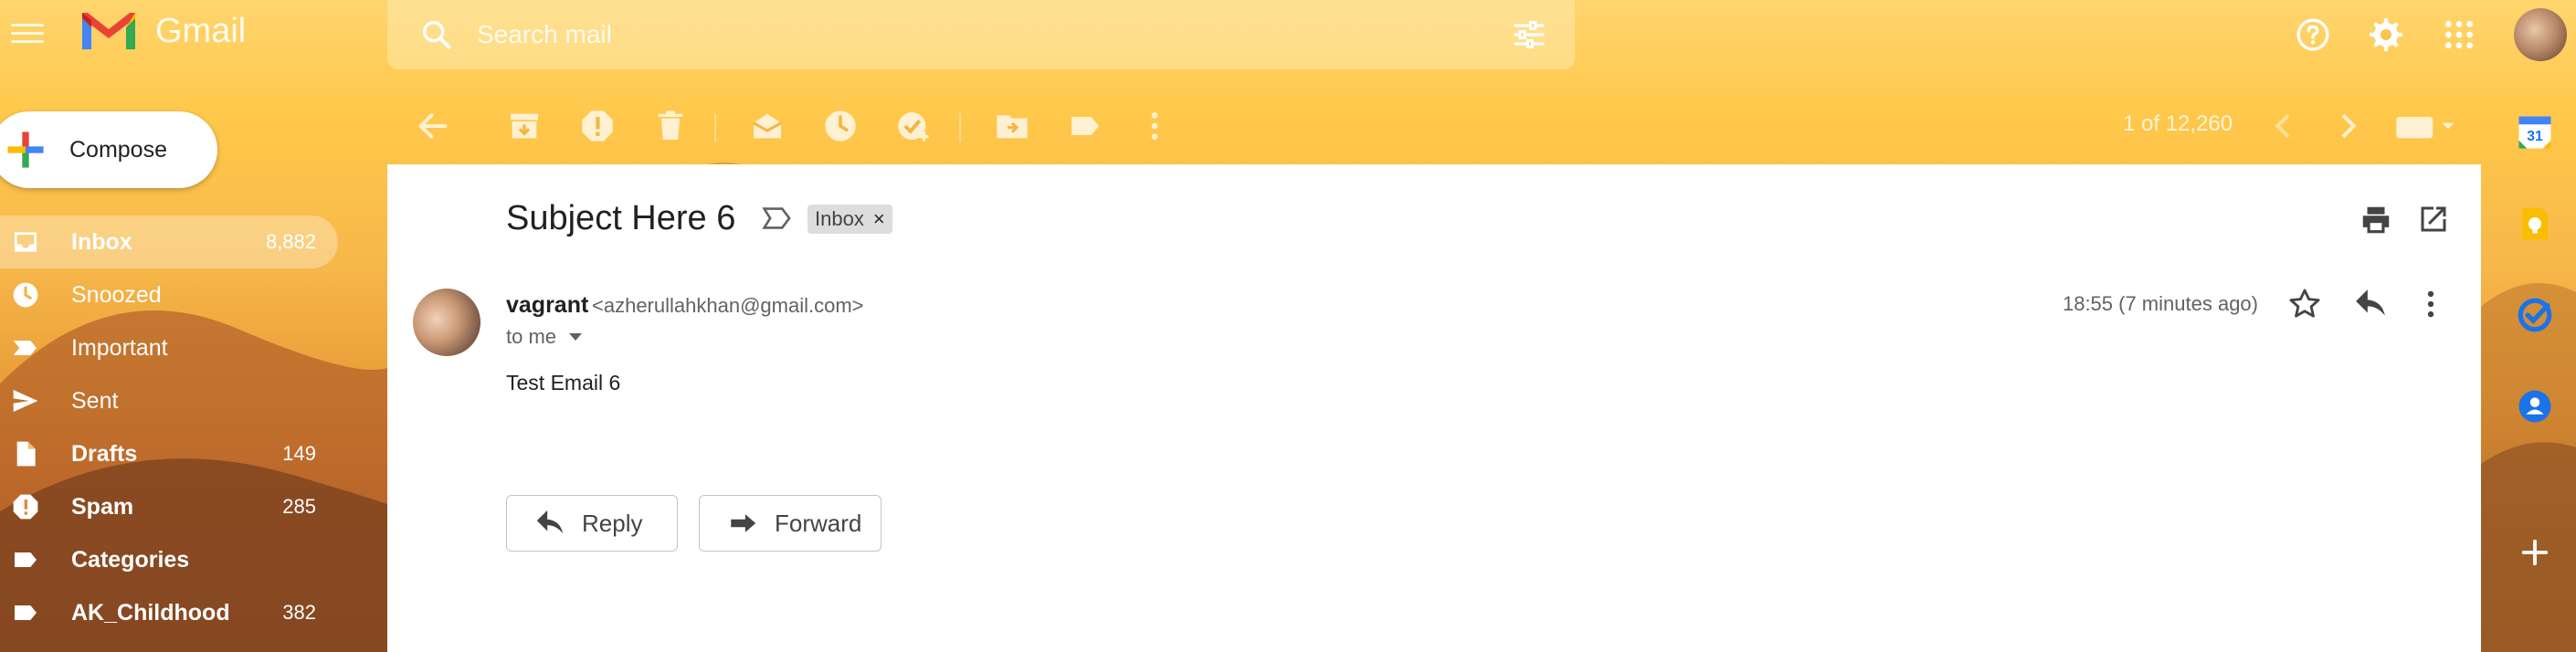  Describe the element at coordinates (576, 337) in the screenshot. I see `show-details-caret-icon` at that location.